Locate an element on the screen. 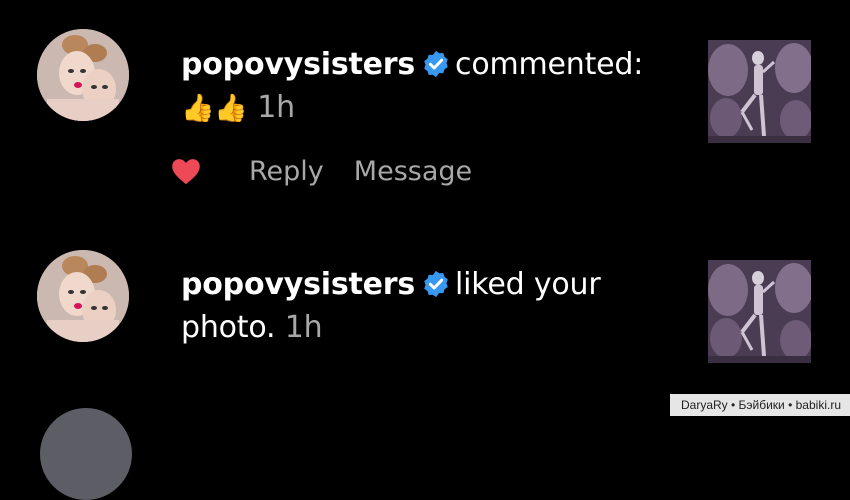 The width and height of the screenshot is (850, 500). action-text: commented: is located at coordinates (549, 64).